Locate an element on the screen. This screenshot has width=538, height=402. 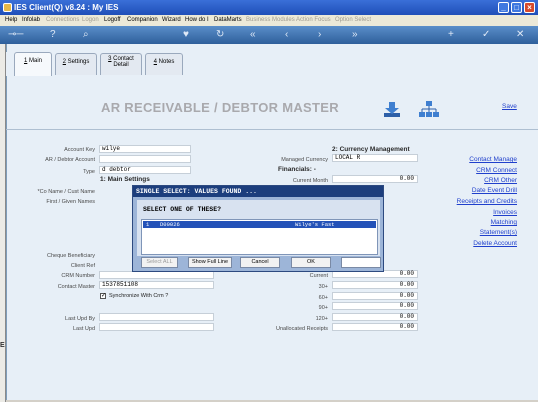
tab-contact-label-2: Detail is located at coordinates (121, 65).